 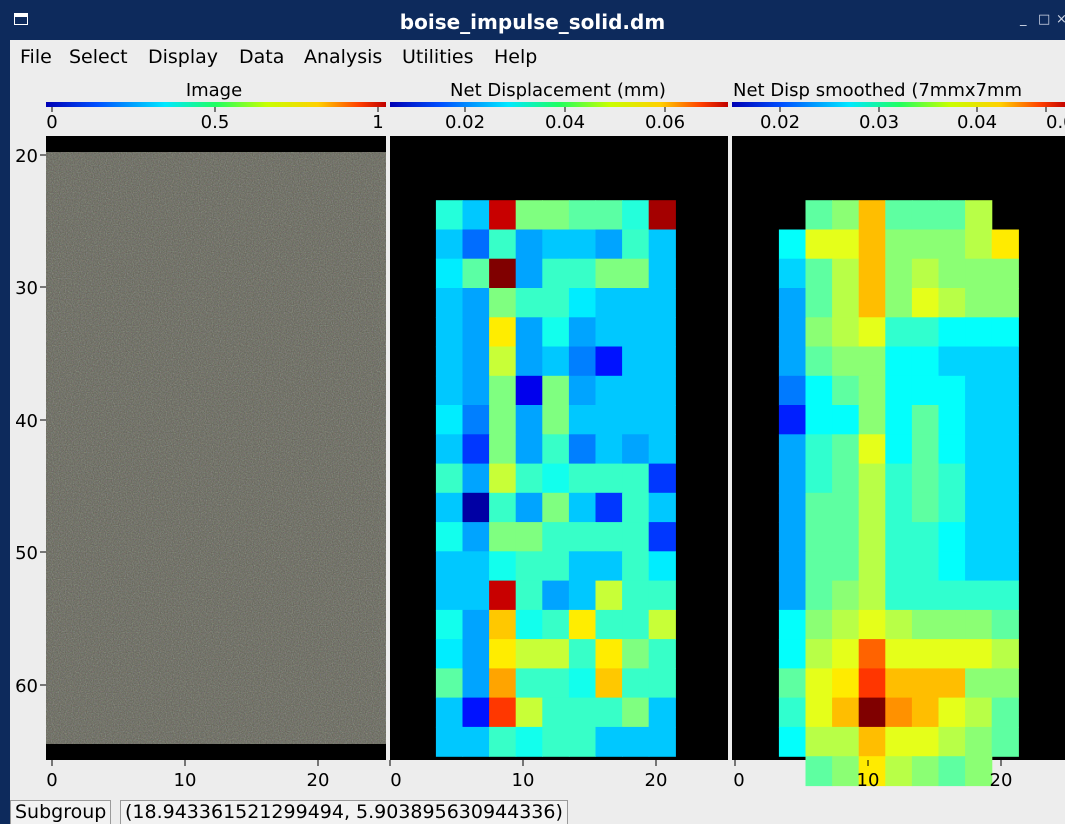 I want to click on colorbar-tick-label: 0.02, so click(x=465, y=122).